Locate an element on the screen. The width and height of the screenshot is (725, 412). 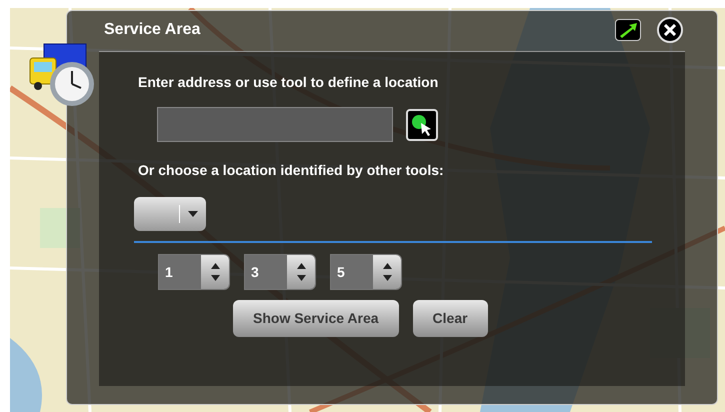
dialog-title: Service Area is located at coordinates (153, 30).